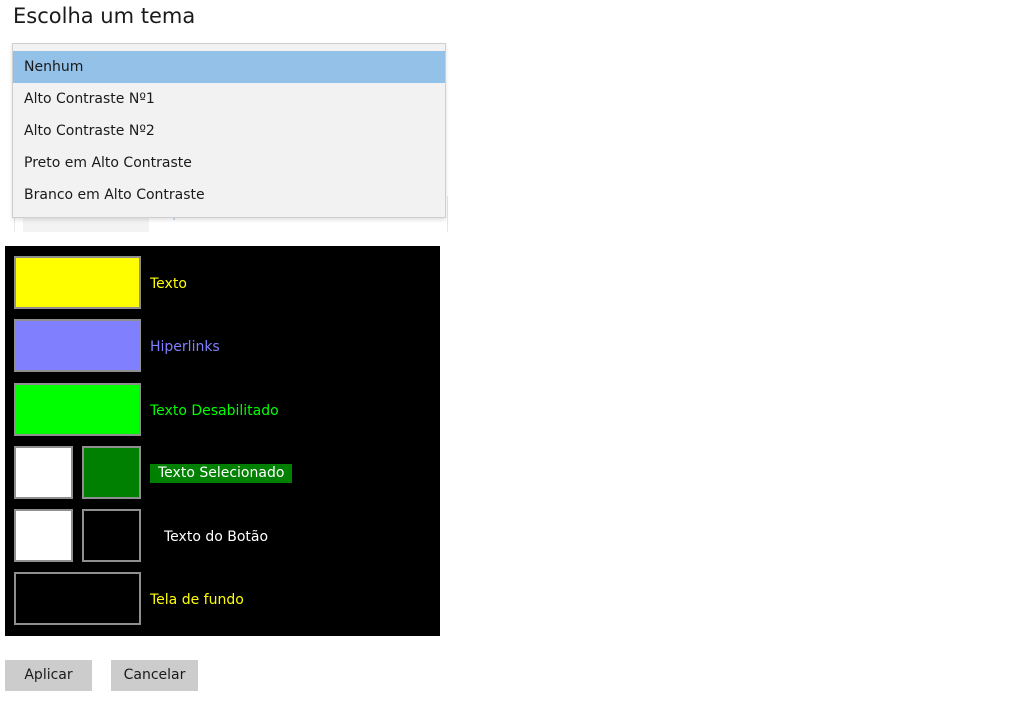 The height and width of the screenshot is (702, 1024). I want to click on theme-option-branco-alto-contraste: Branco em Alto Contraste, so click(229, 195).